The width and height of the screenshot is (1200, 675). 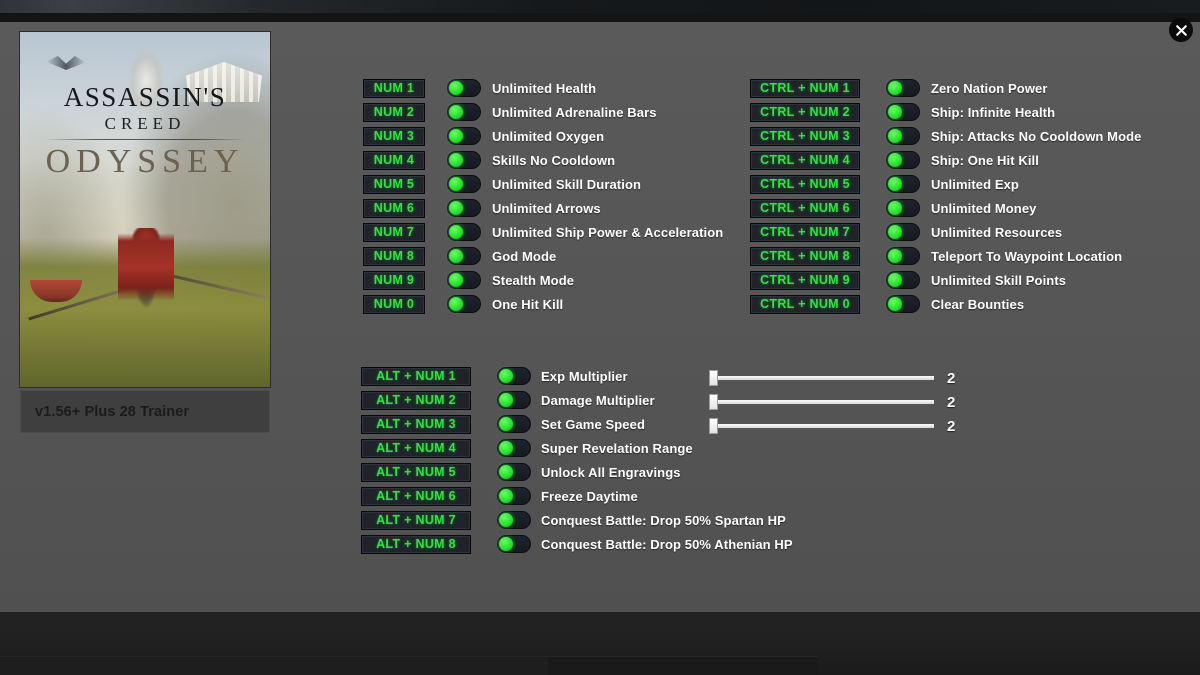 I want to click on cheat-label: Unlimited Resources, so click(x=997, y=232).